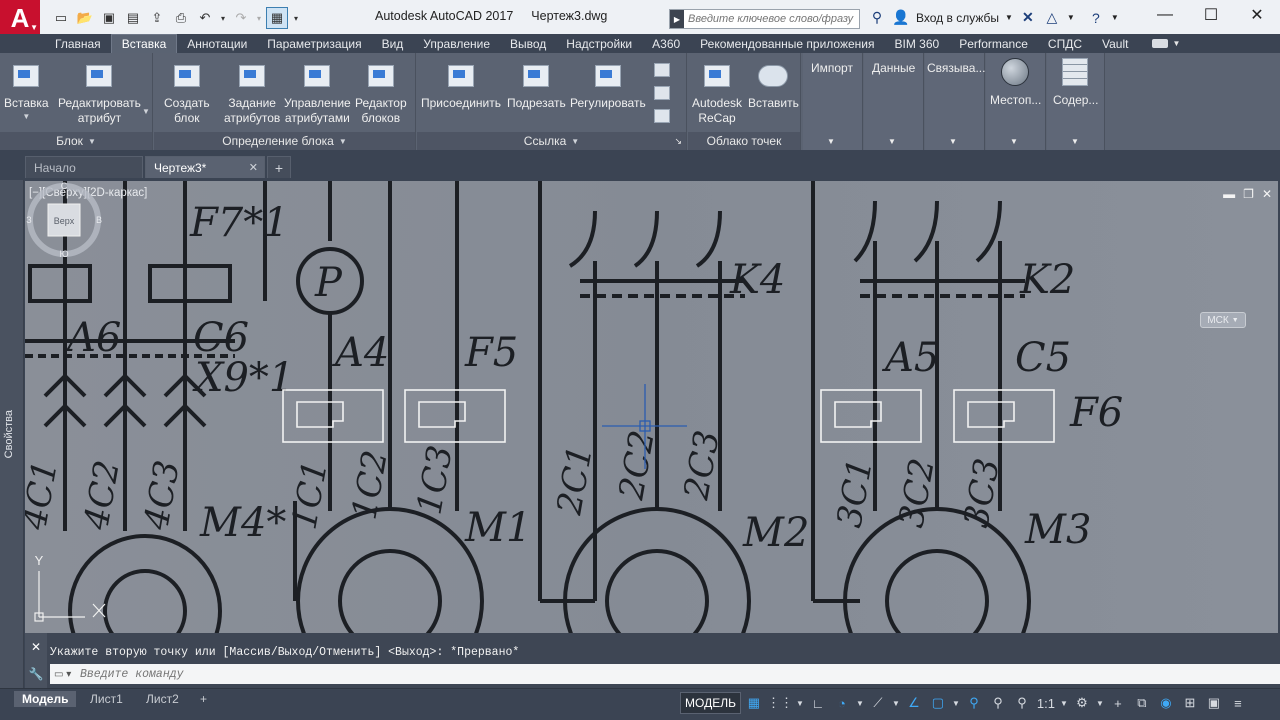 The width and height of the screenshot is (1280, 720). Describe the element at coordinates (12, 434) in the screenshot. I see `properties-palette-strip: Свойства` at that location.